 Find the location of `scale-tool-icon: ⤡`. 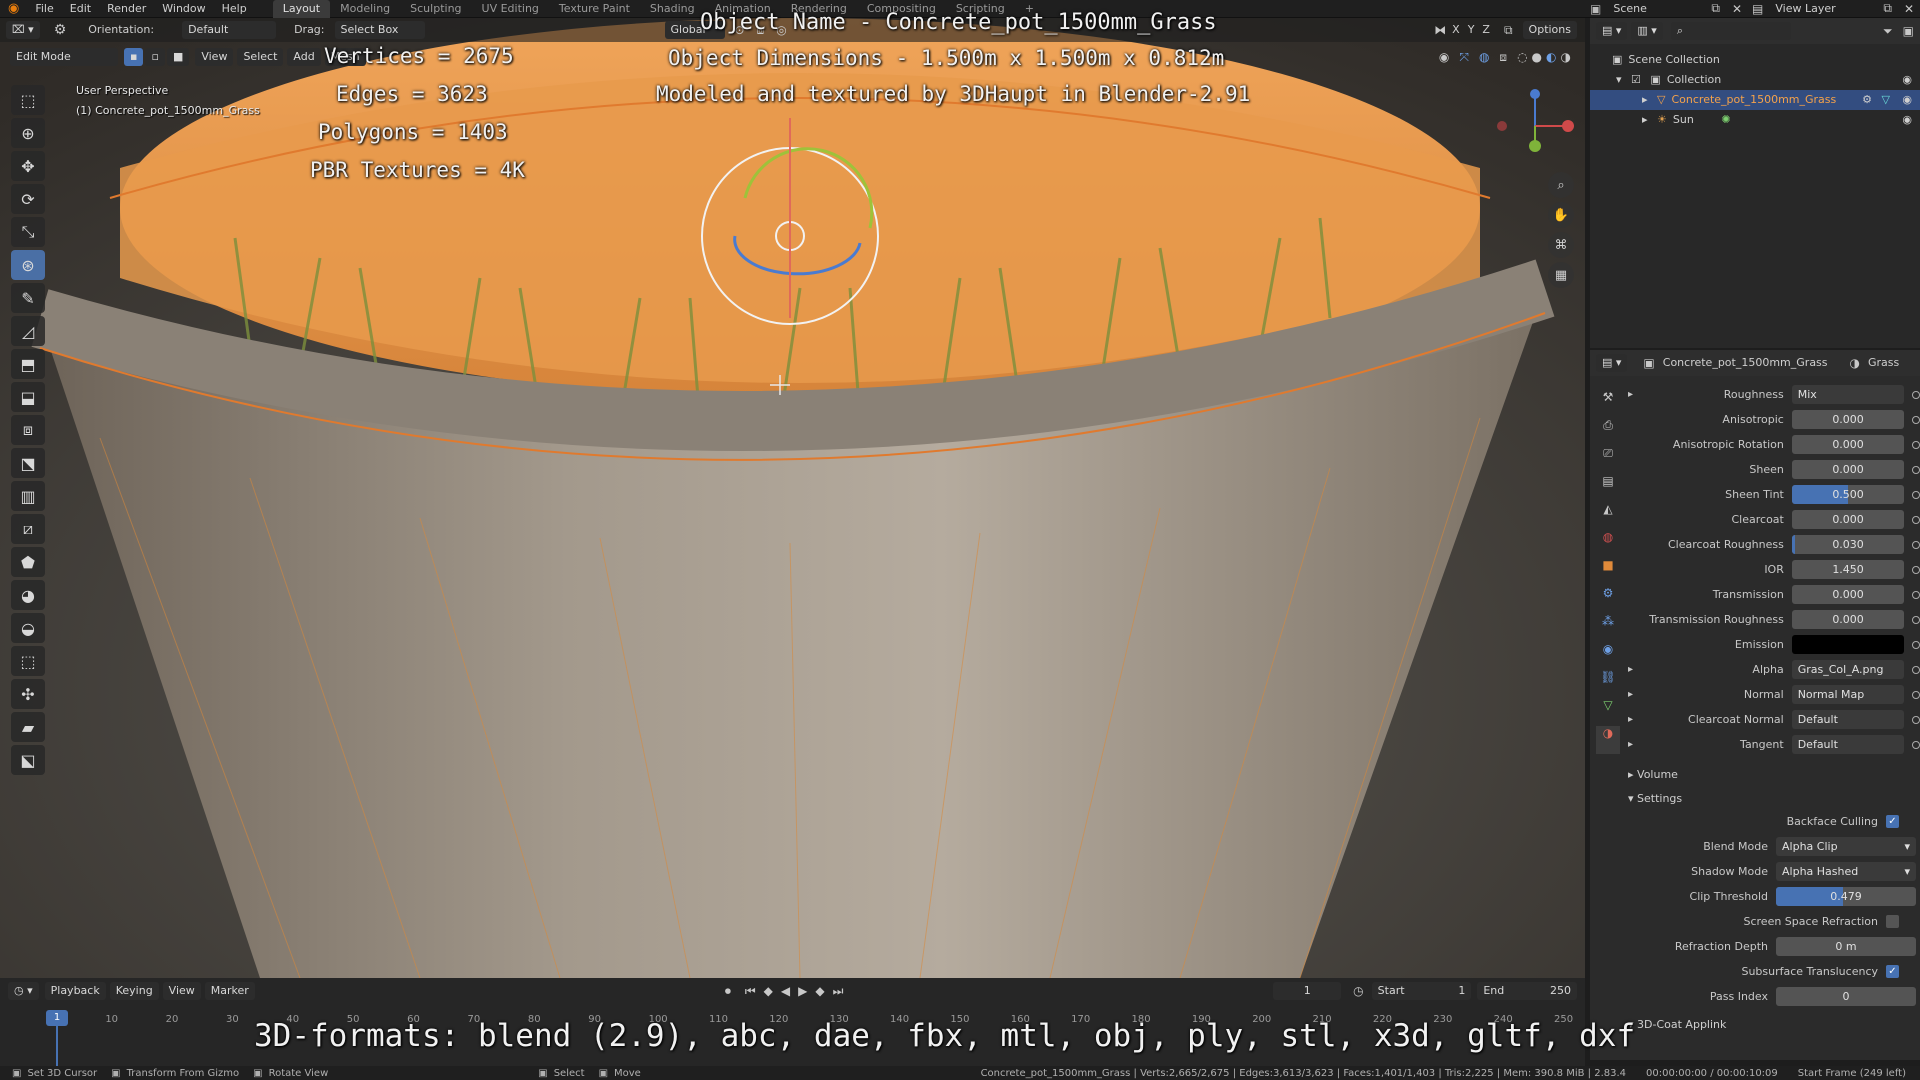

scale-tool-icon: ⤡ is located at coordinates (28, 232).